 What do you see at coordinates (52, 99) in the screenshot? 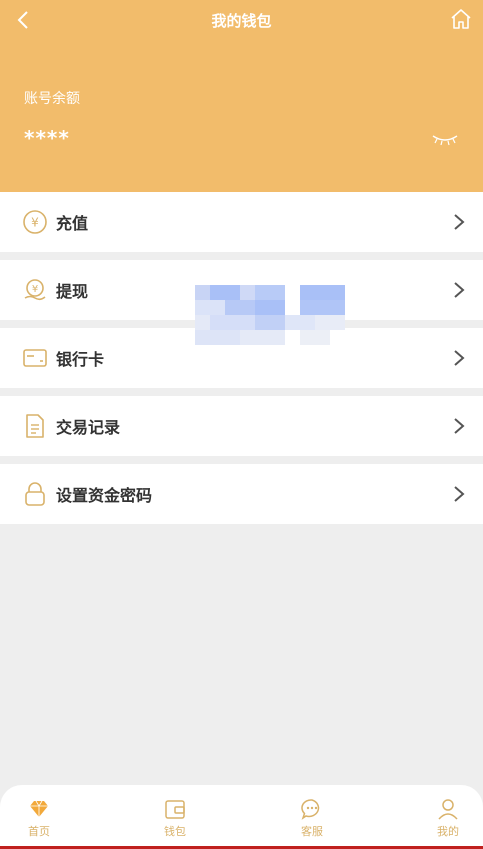
I see `balance-label: 账号余额` at bounding box center [52, 99].